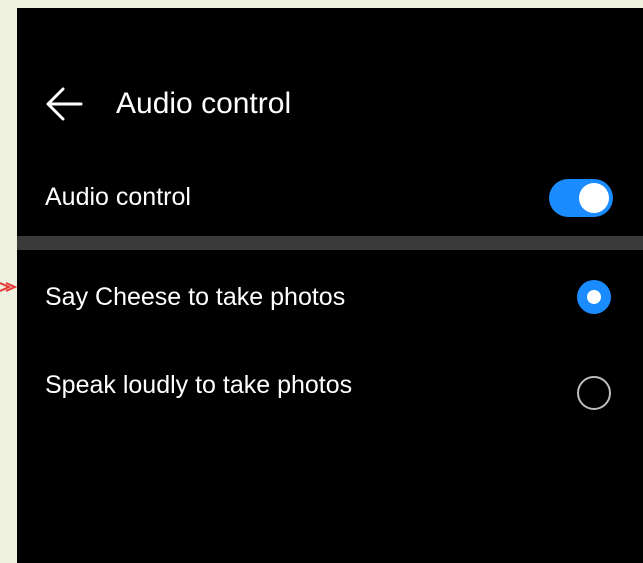  What do you see at coordinates (118, 197) in the screenshot?
I see `audio-control-label: Audio control` at bounding box center [118, 197].